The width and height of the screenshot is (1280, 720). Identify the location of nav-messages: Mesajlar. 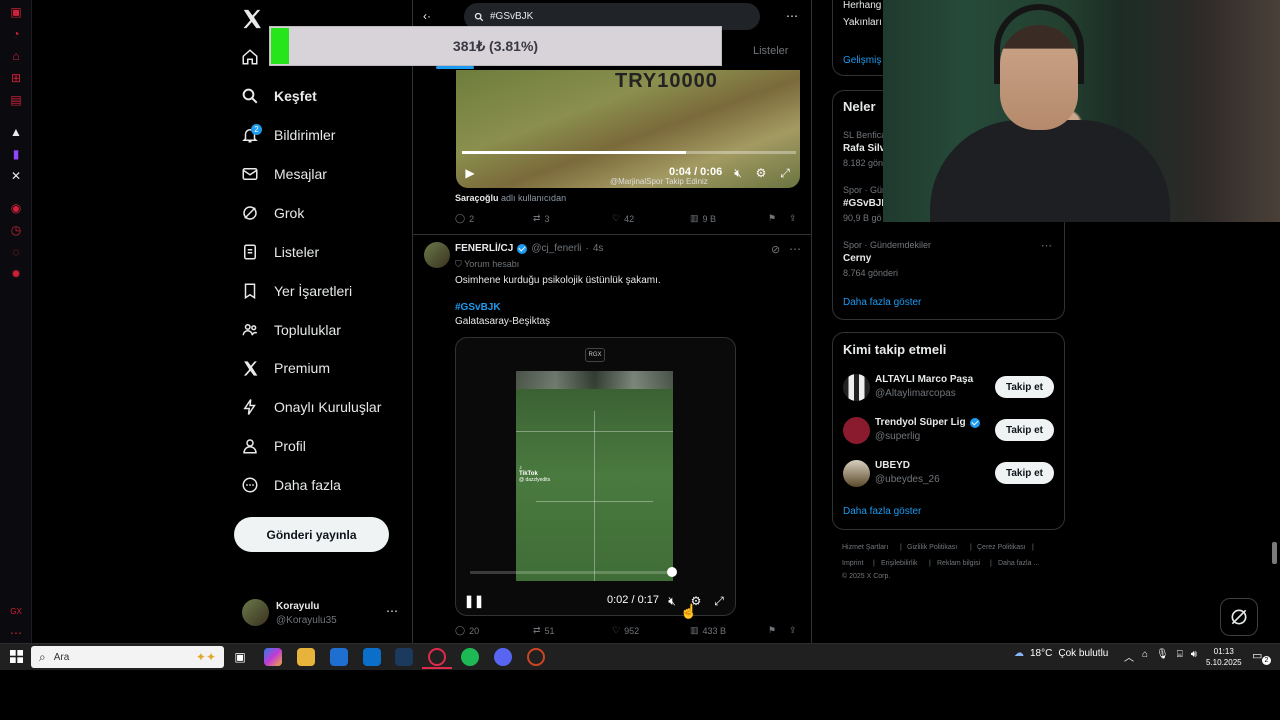
(283, 174).